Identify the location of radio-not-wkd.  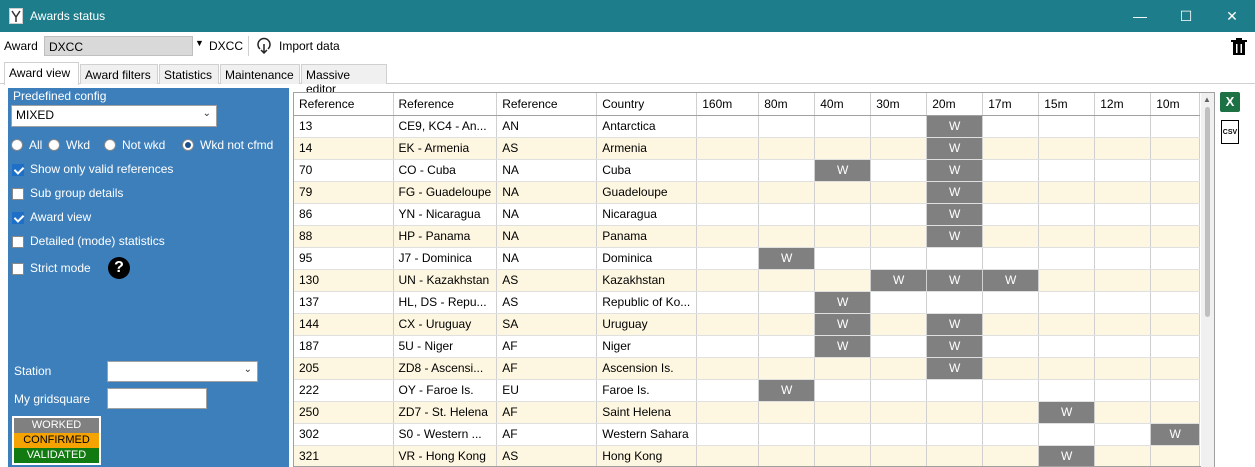
(110, 145).